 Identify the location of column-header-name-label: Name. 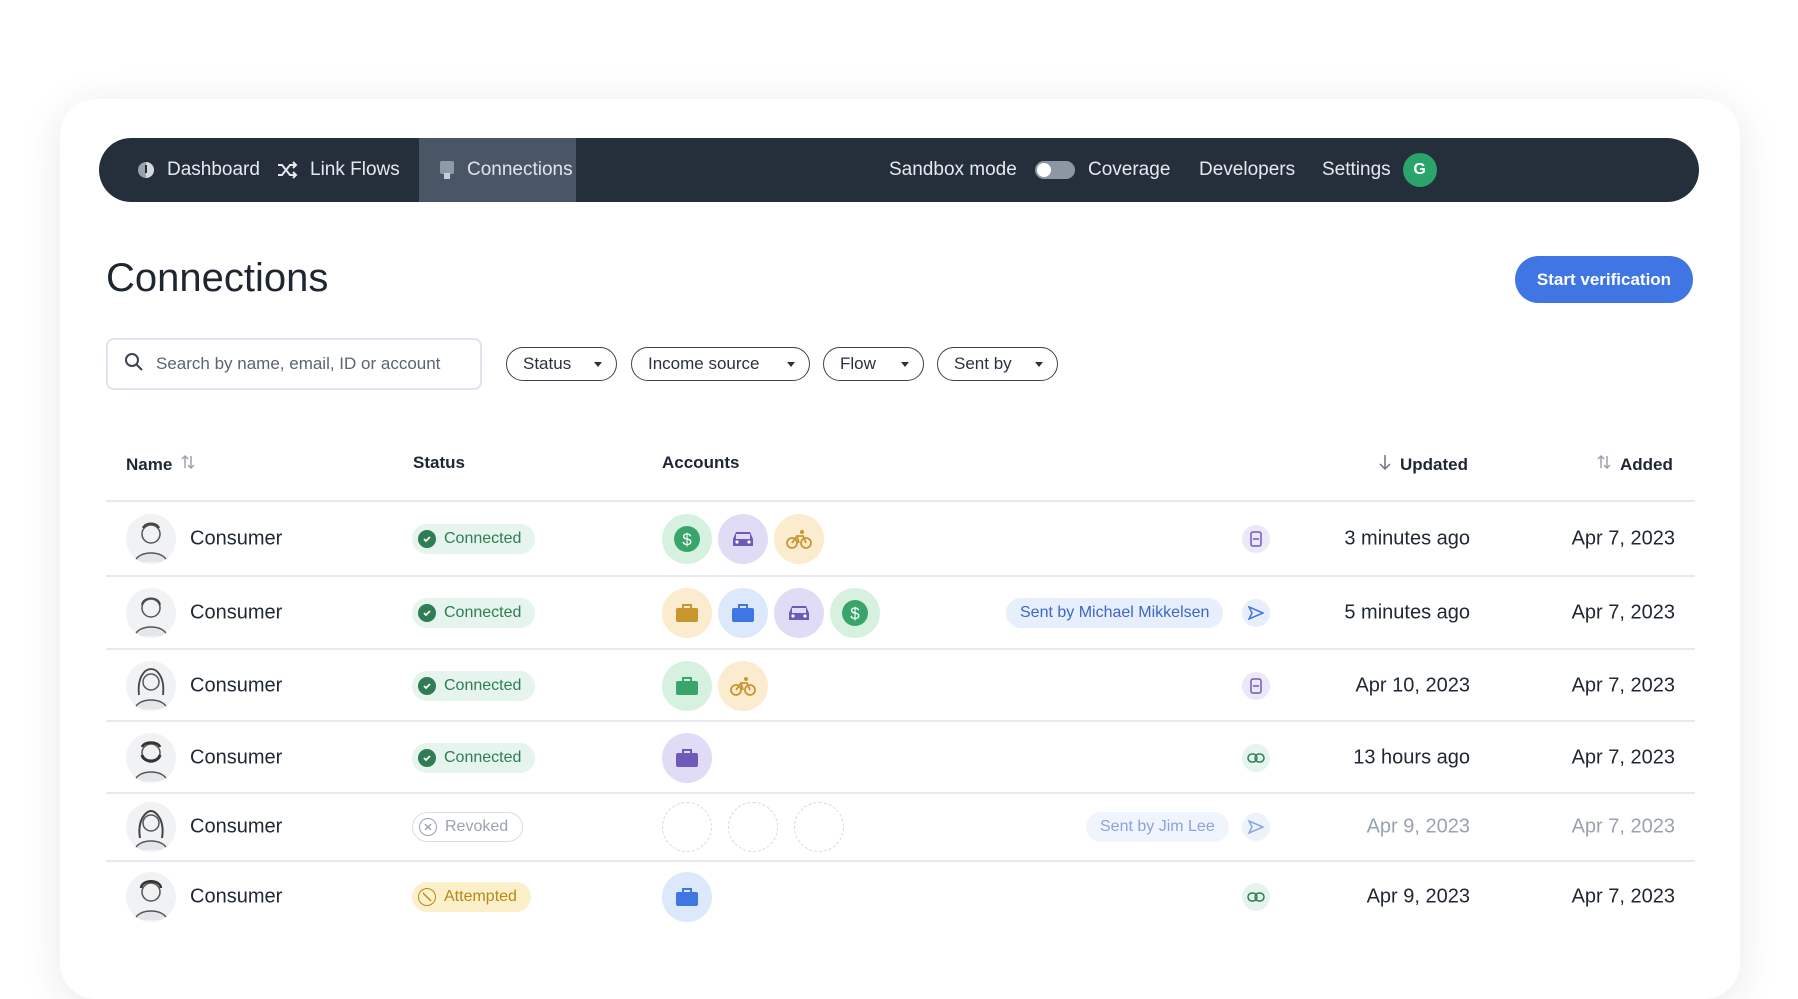
(149, 464).